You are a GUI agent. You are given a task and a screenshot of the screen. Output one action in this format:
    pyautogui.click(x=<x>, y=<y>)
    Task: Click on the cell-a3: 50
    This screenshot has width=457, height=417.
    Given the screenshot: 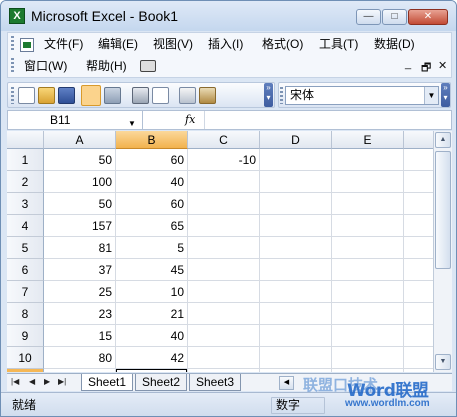 What is the action you would take?
    pyautogui.click(x=80, y=204)
    